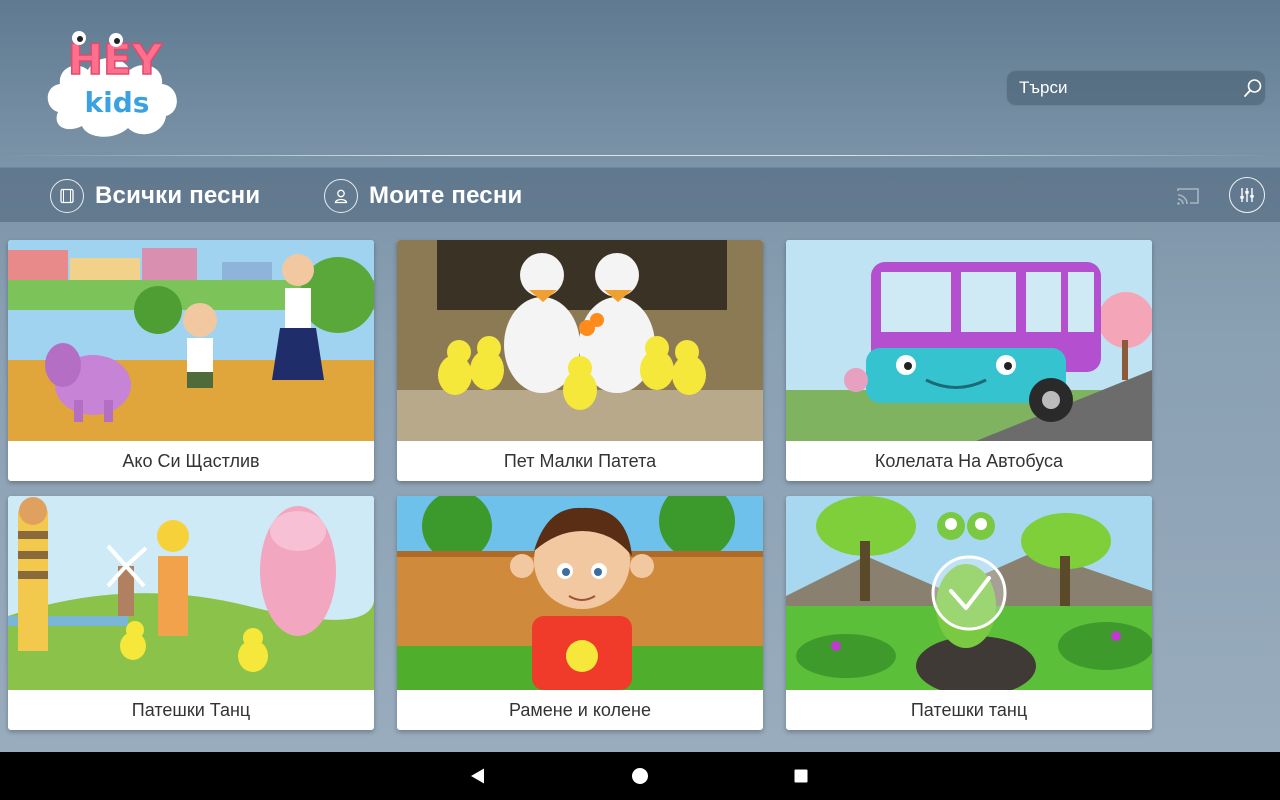  Describe the element at coordinates (969, 460) in the screenshot. I see `song-title: Колелата На Автобуса` at that location.